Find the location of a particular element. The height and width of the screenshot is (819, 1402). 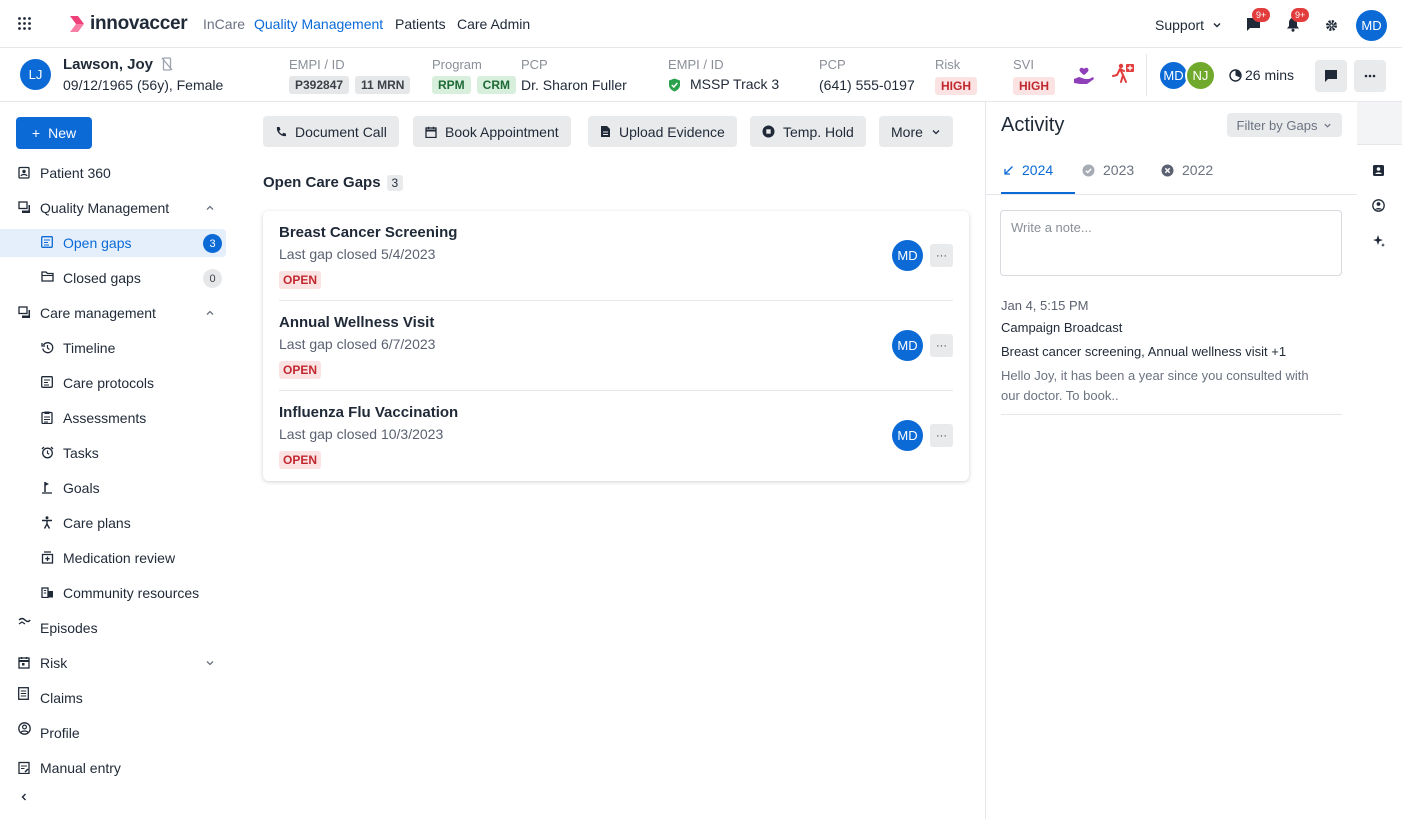

sidebar-item-tasks: Tasks is located at coordinates (113, 453).